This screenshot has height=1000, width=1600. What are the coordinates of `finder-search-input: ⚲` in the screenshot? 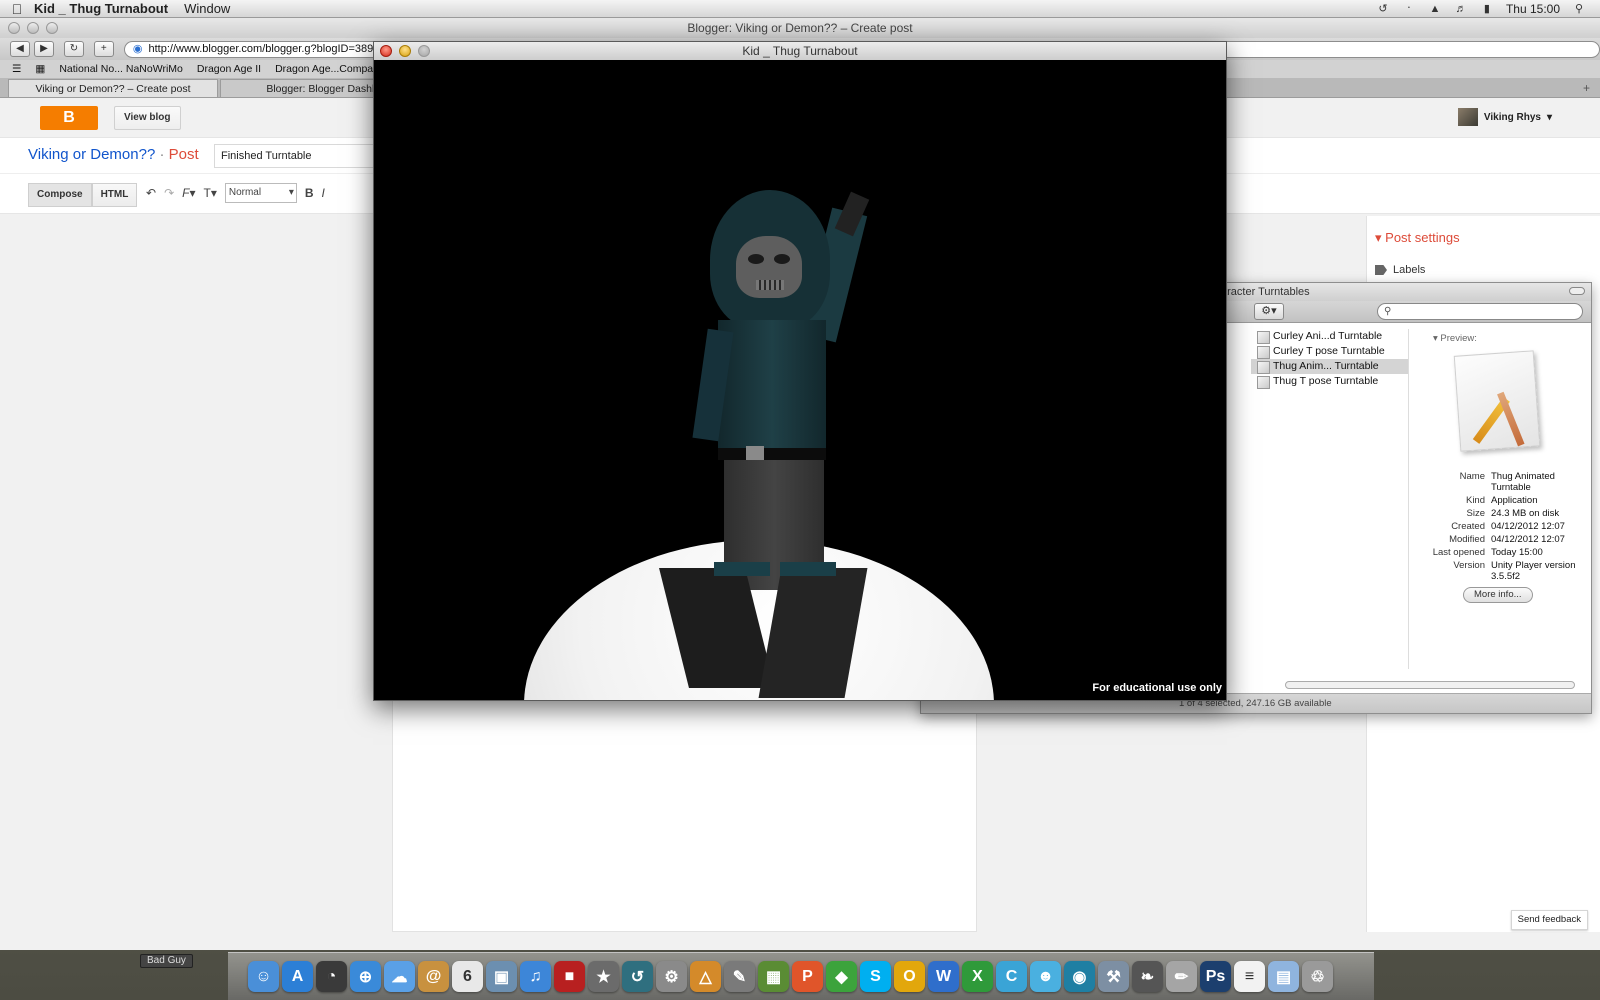 It's located at (1480, 311).